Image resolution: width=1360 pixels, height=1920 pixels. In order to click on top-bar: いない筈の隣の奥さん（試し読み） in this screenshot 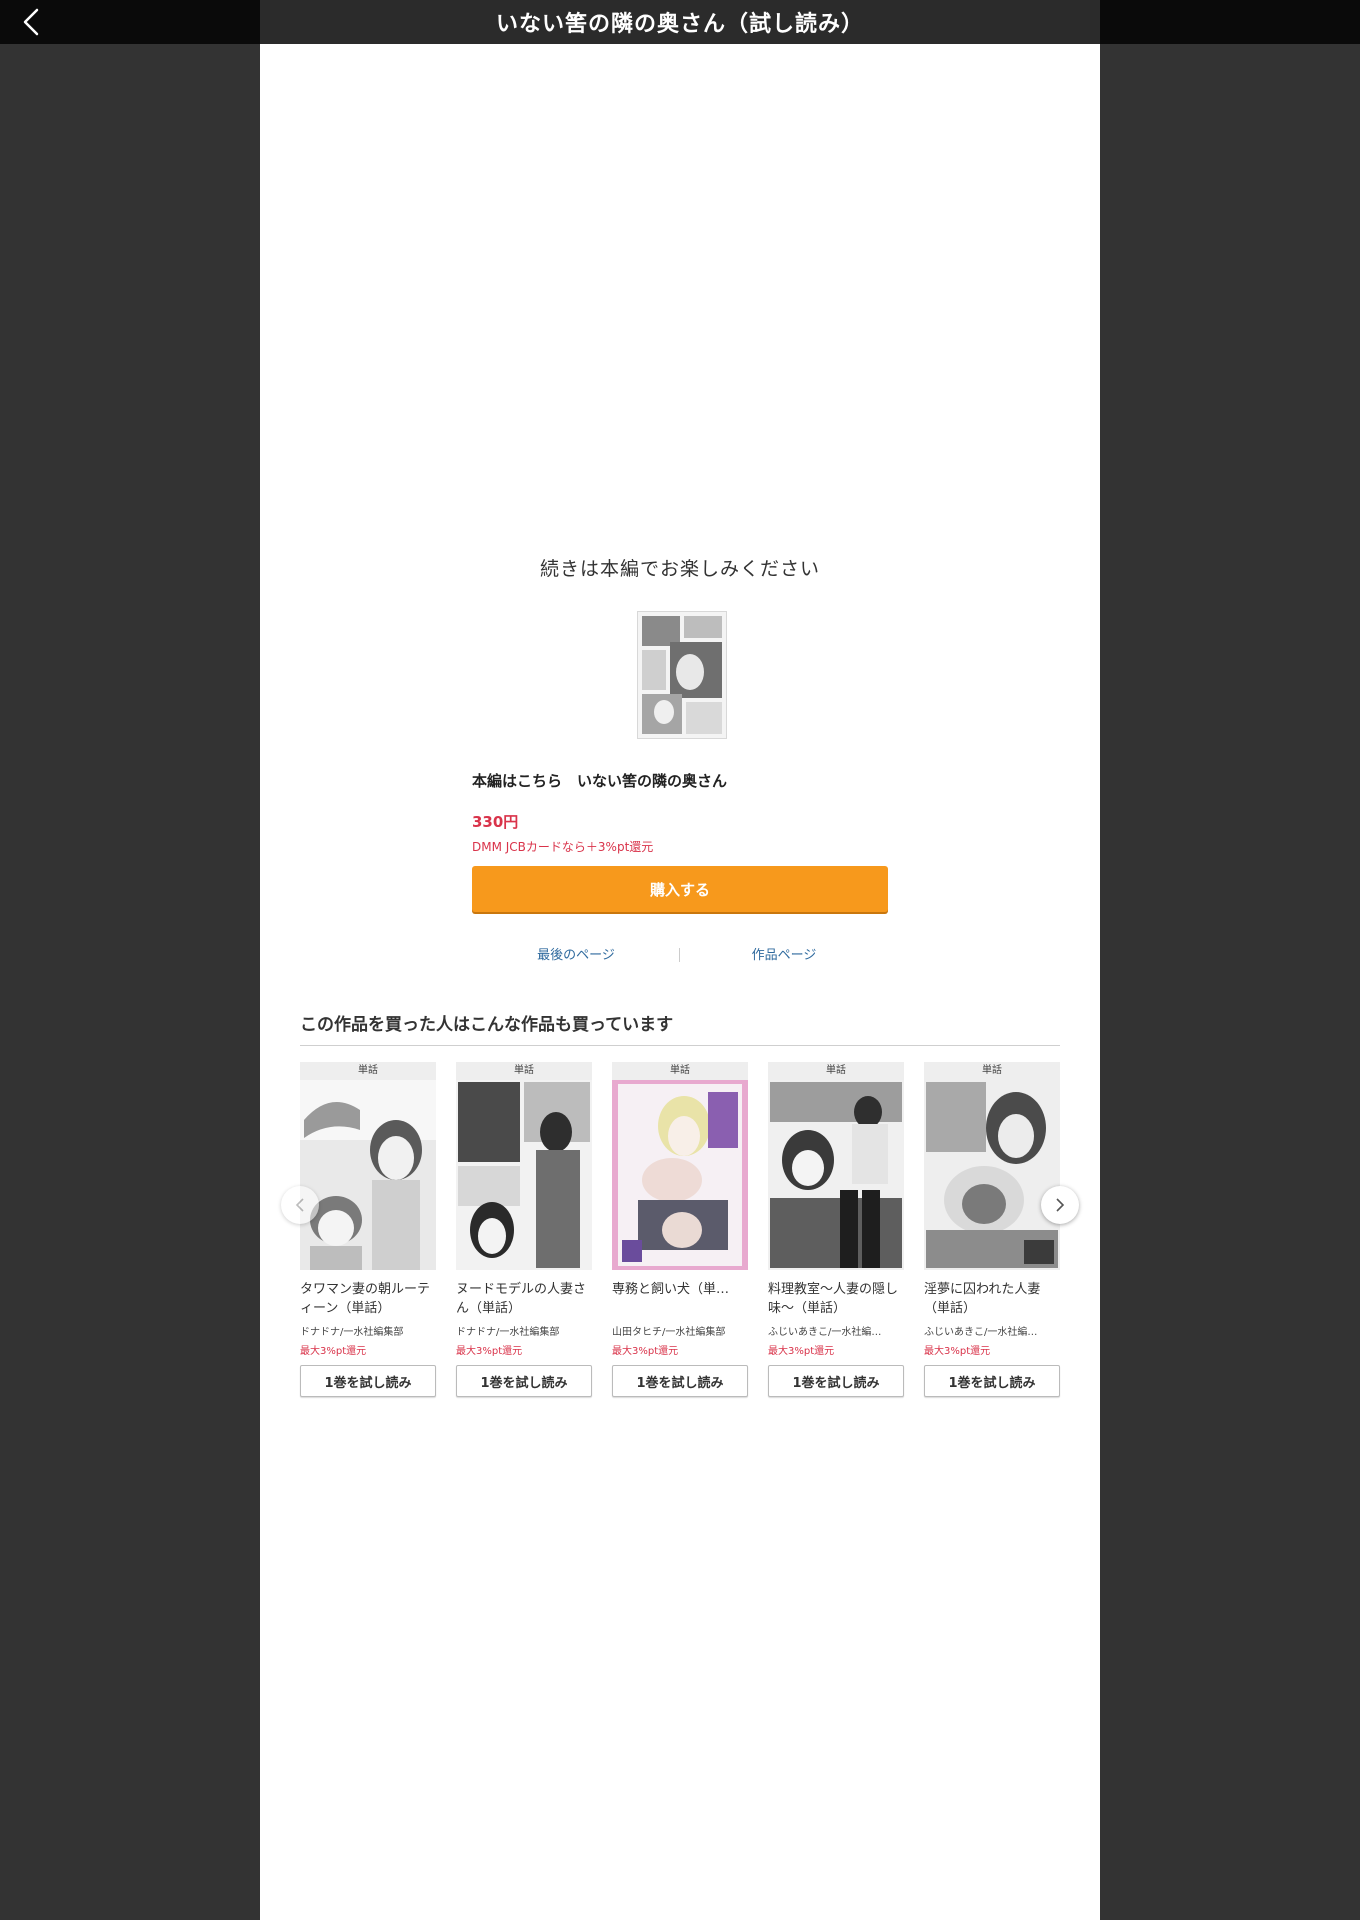, I will do `click(680, 22)`.